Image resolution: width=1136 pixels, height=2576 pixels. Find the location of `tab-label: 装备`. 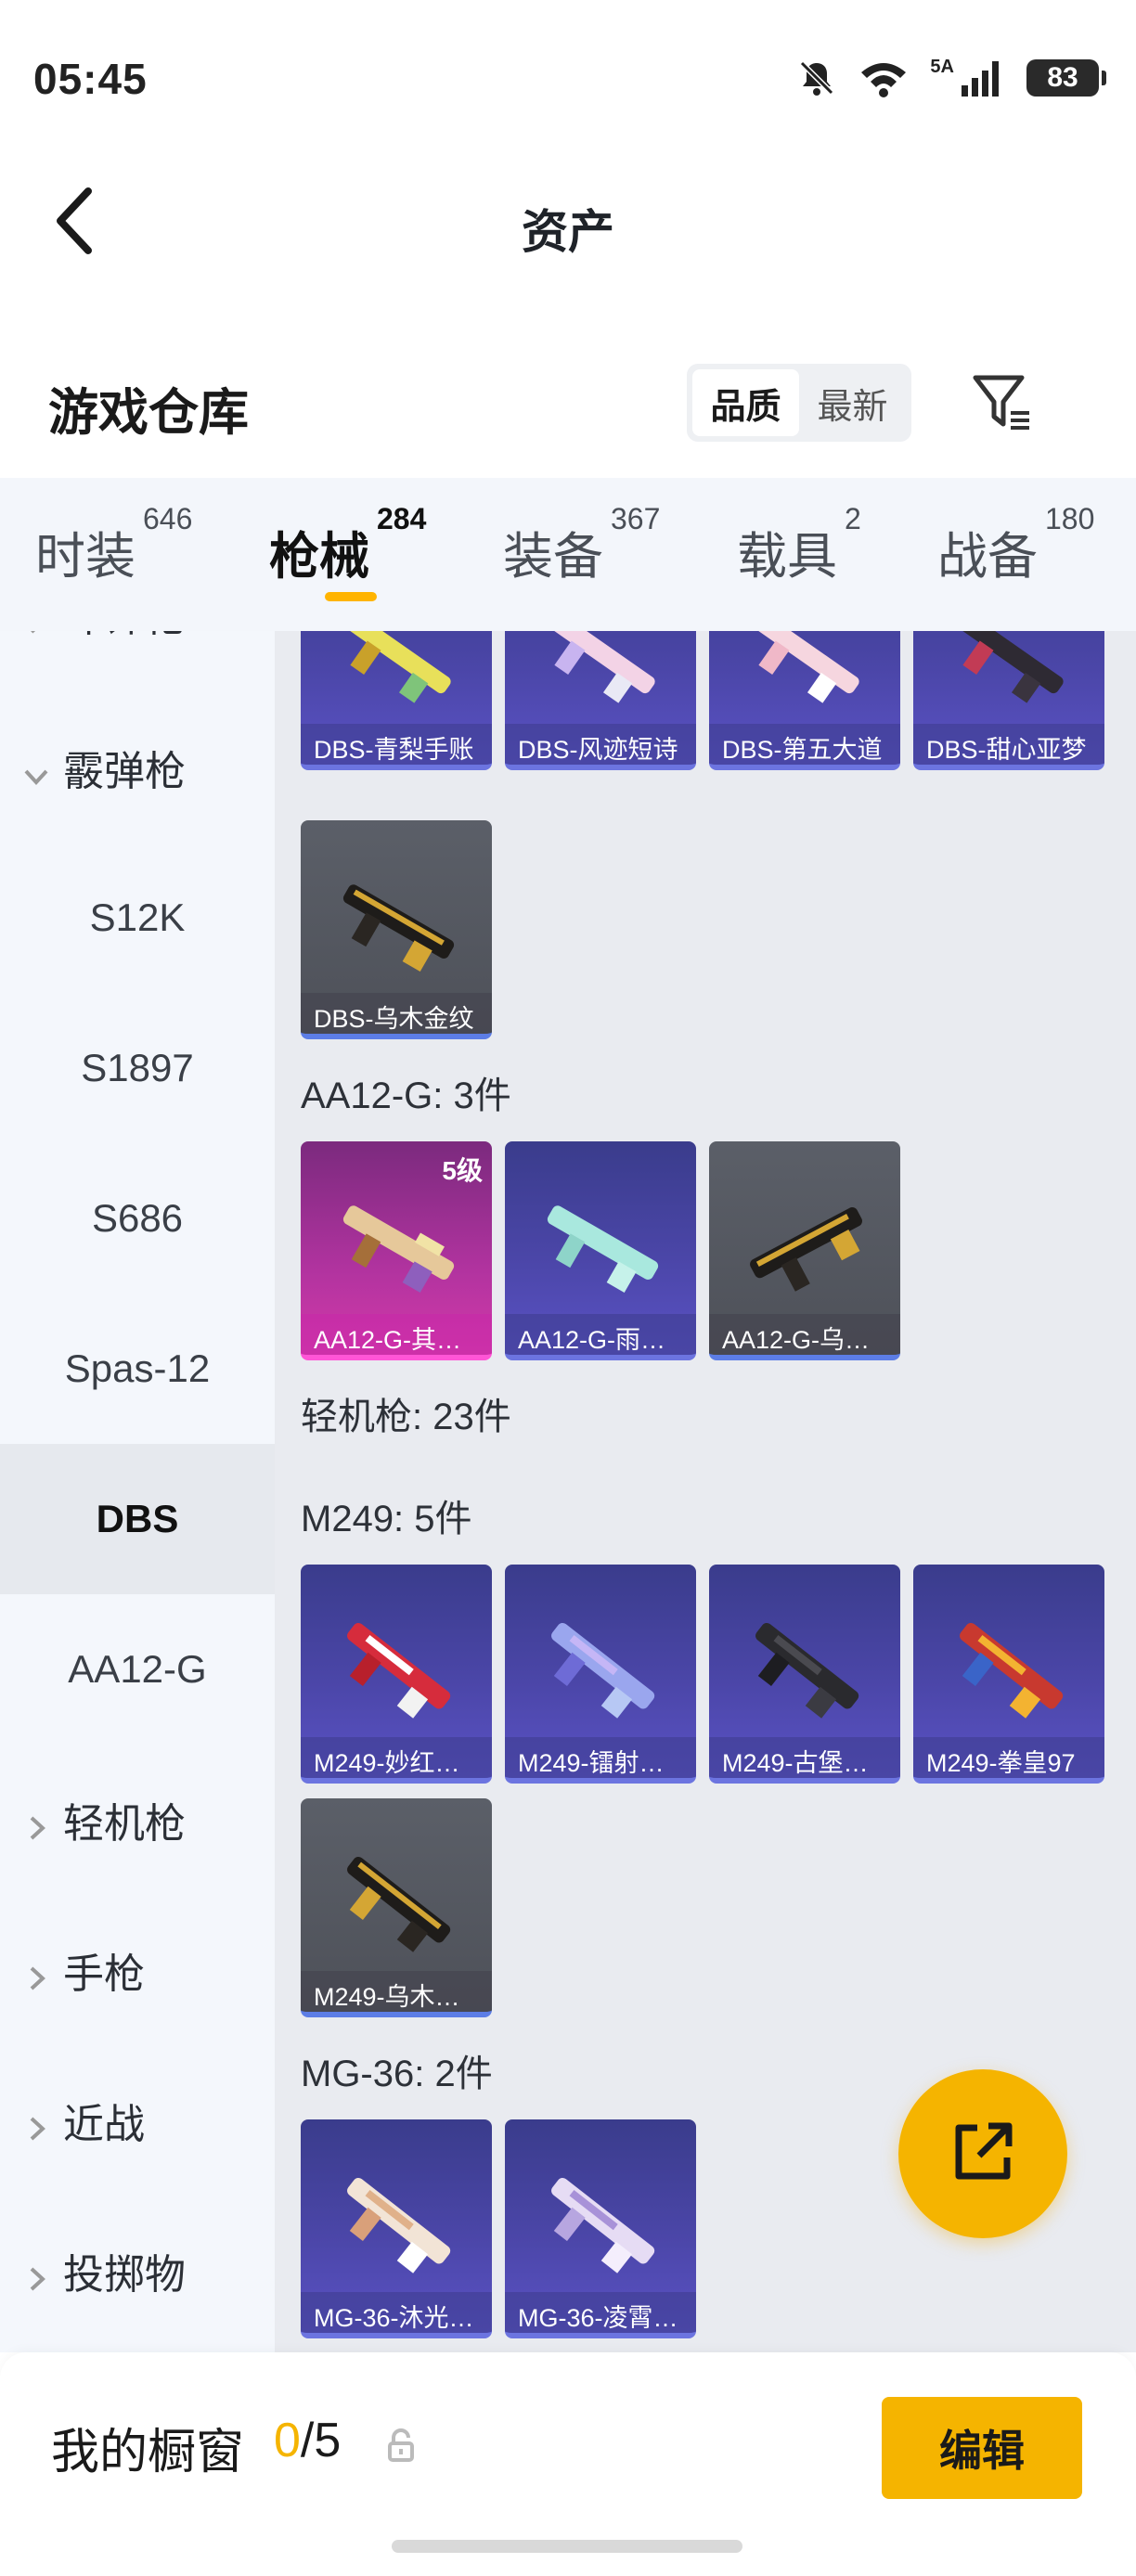

tab-label: 装备 is located at coordinates (553, 557).